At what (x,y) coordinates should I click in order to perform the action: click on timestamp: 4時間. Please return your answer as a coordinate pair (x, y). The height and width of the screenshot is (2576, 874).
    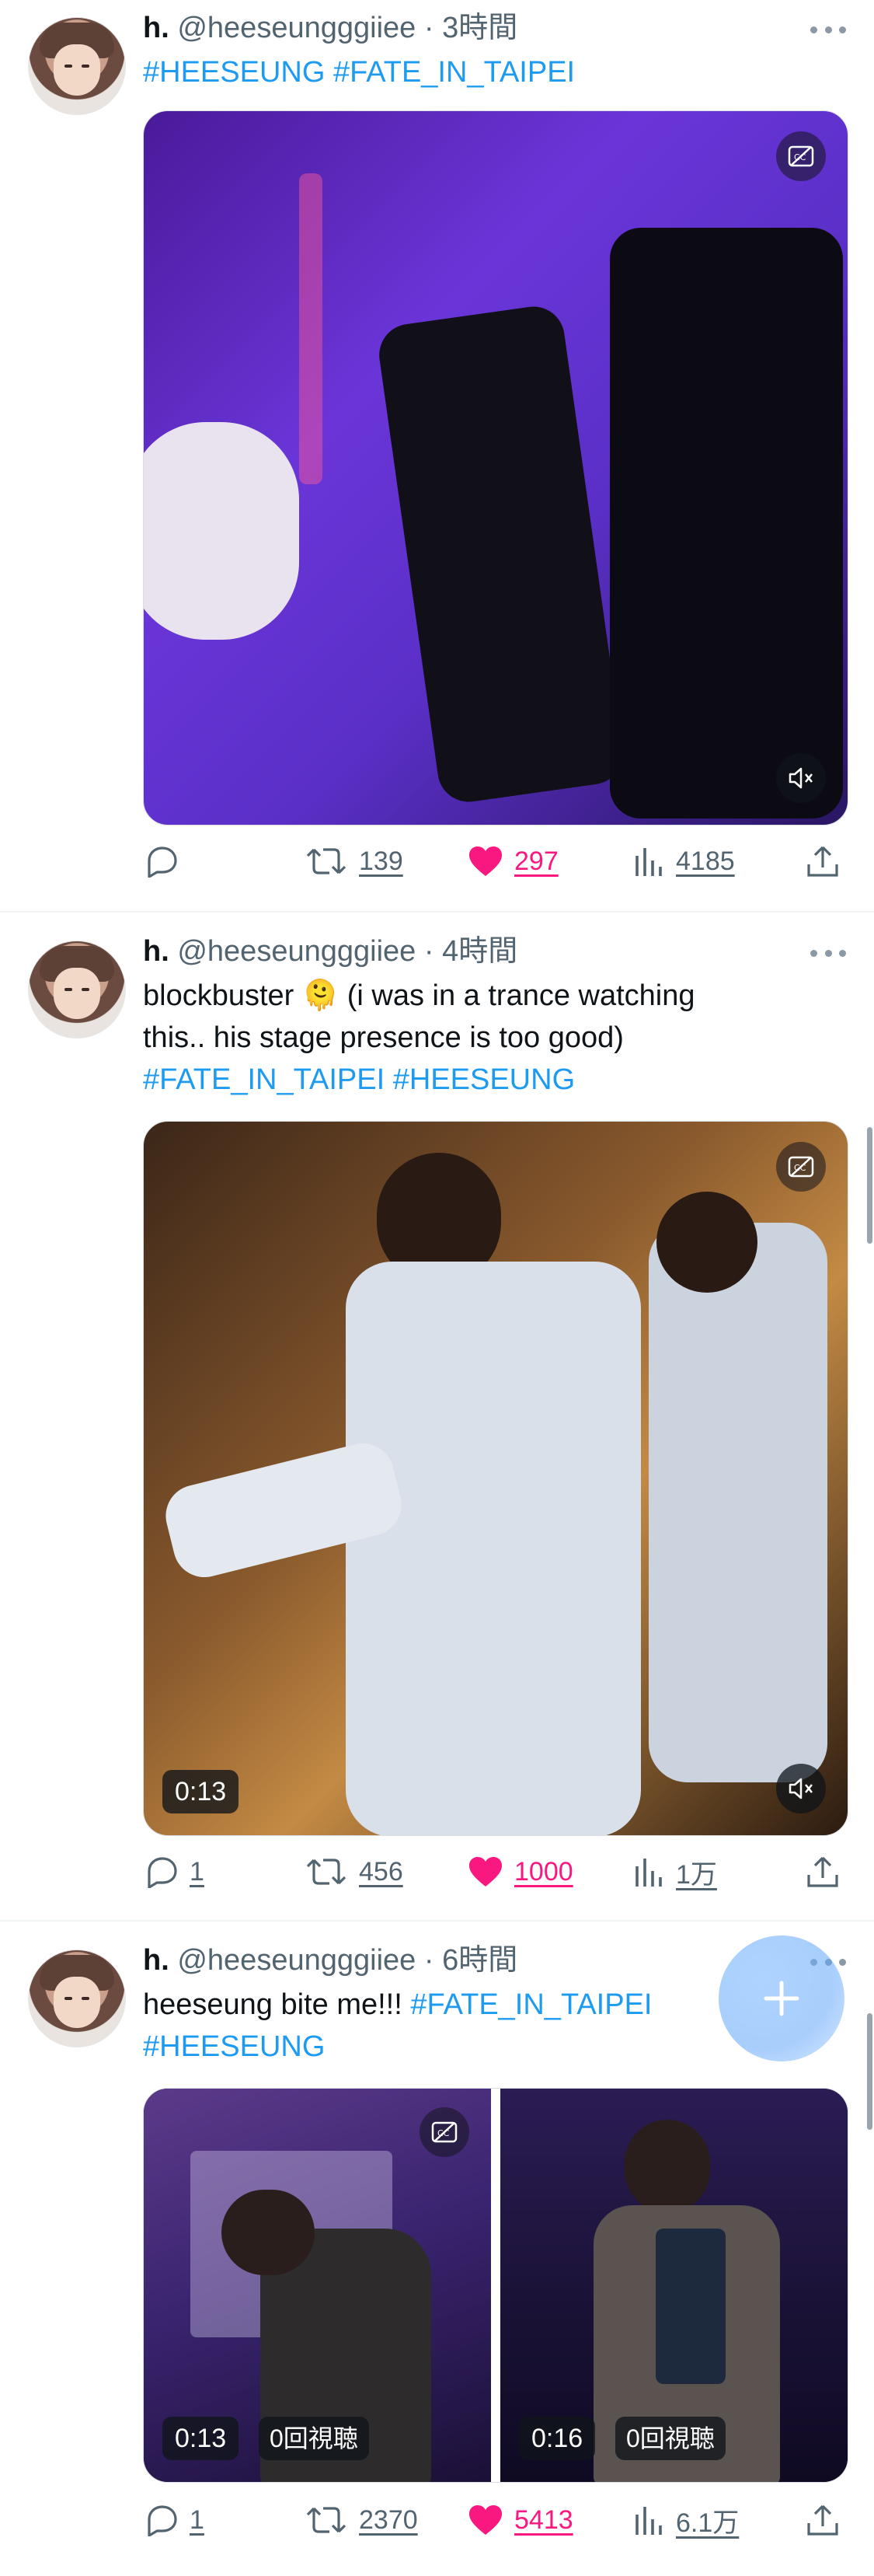
    Looking at the image, I should click on (479, 951).